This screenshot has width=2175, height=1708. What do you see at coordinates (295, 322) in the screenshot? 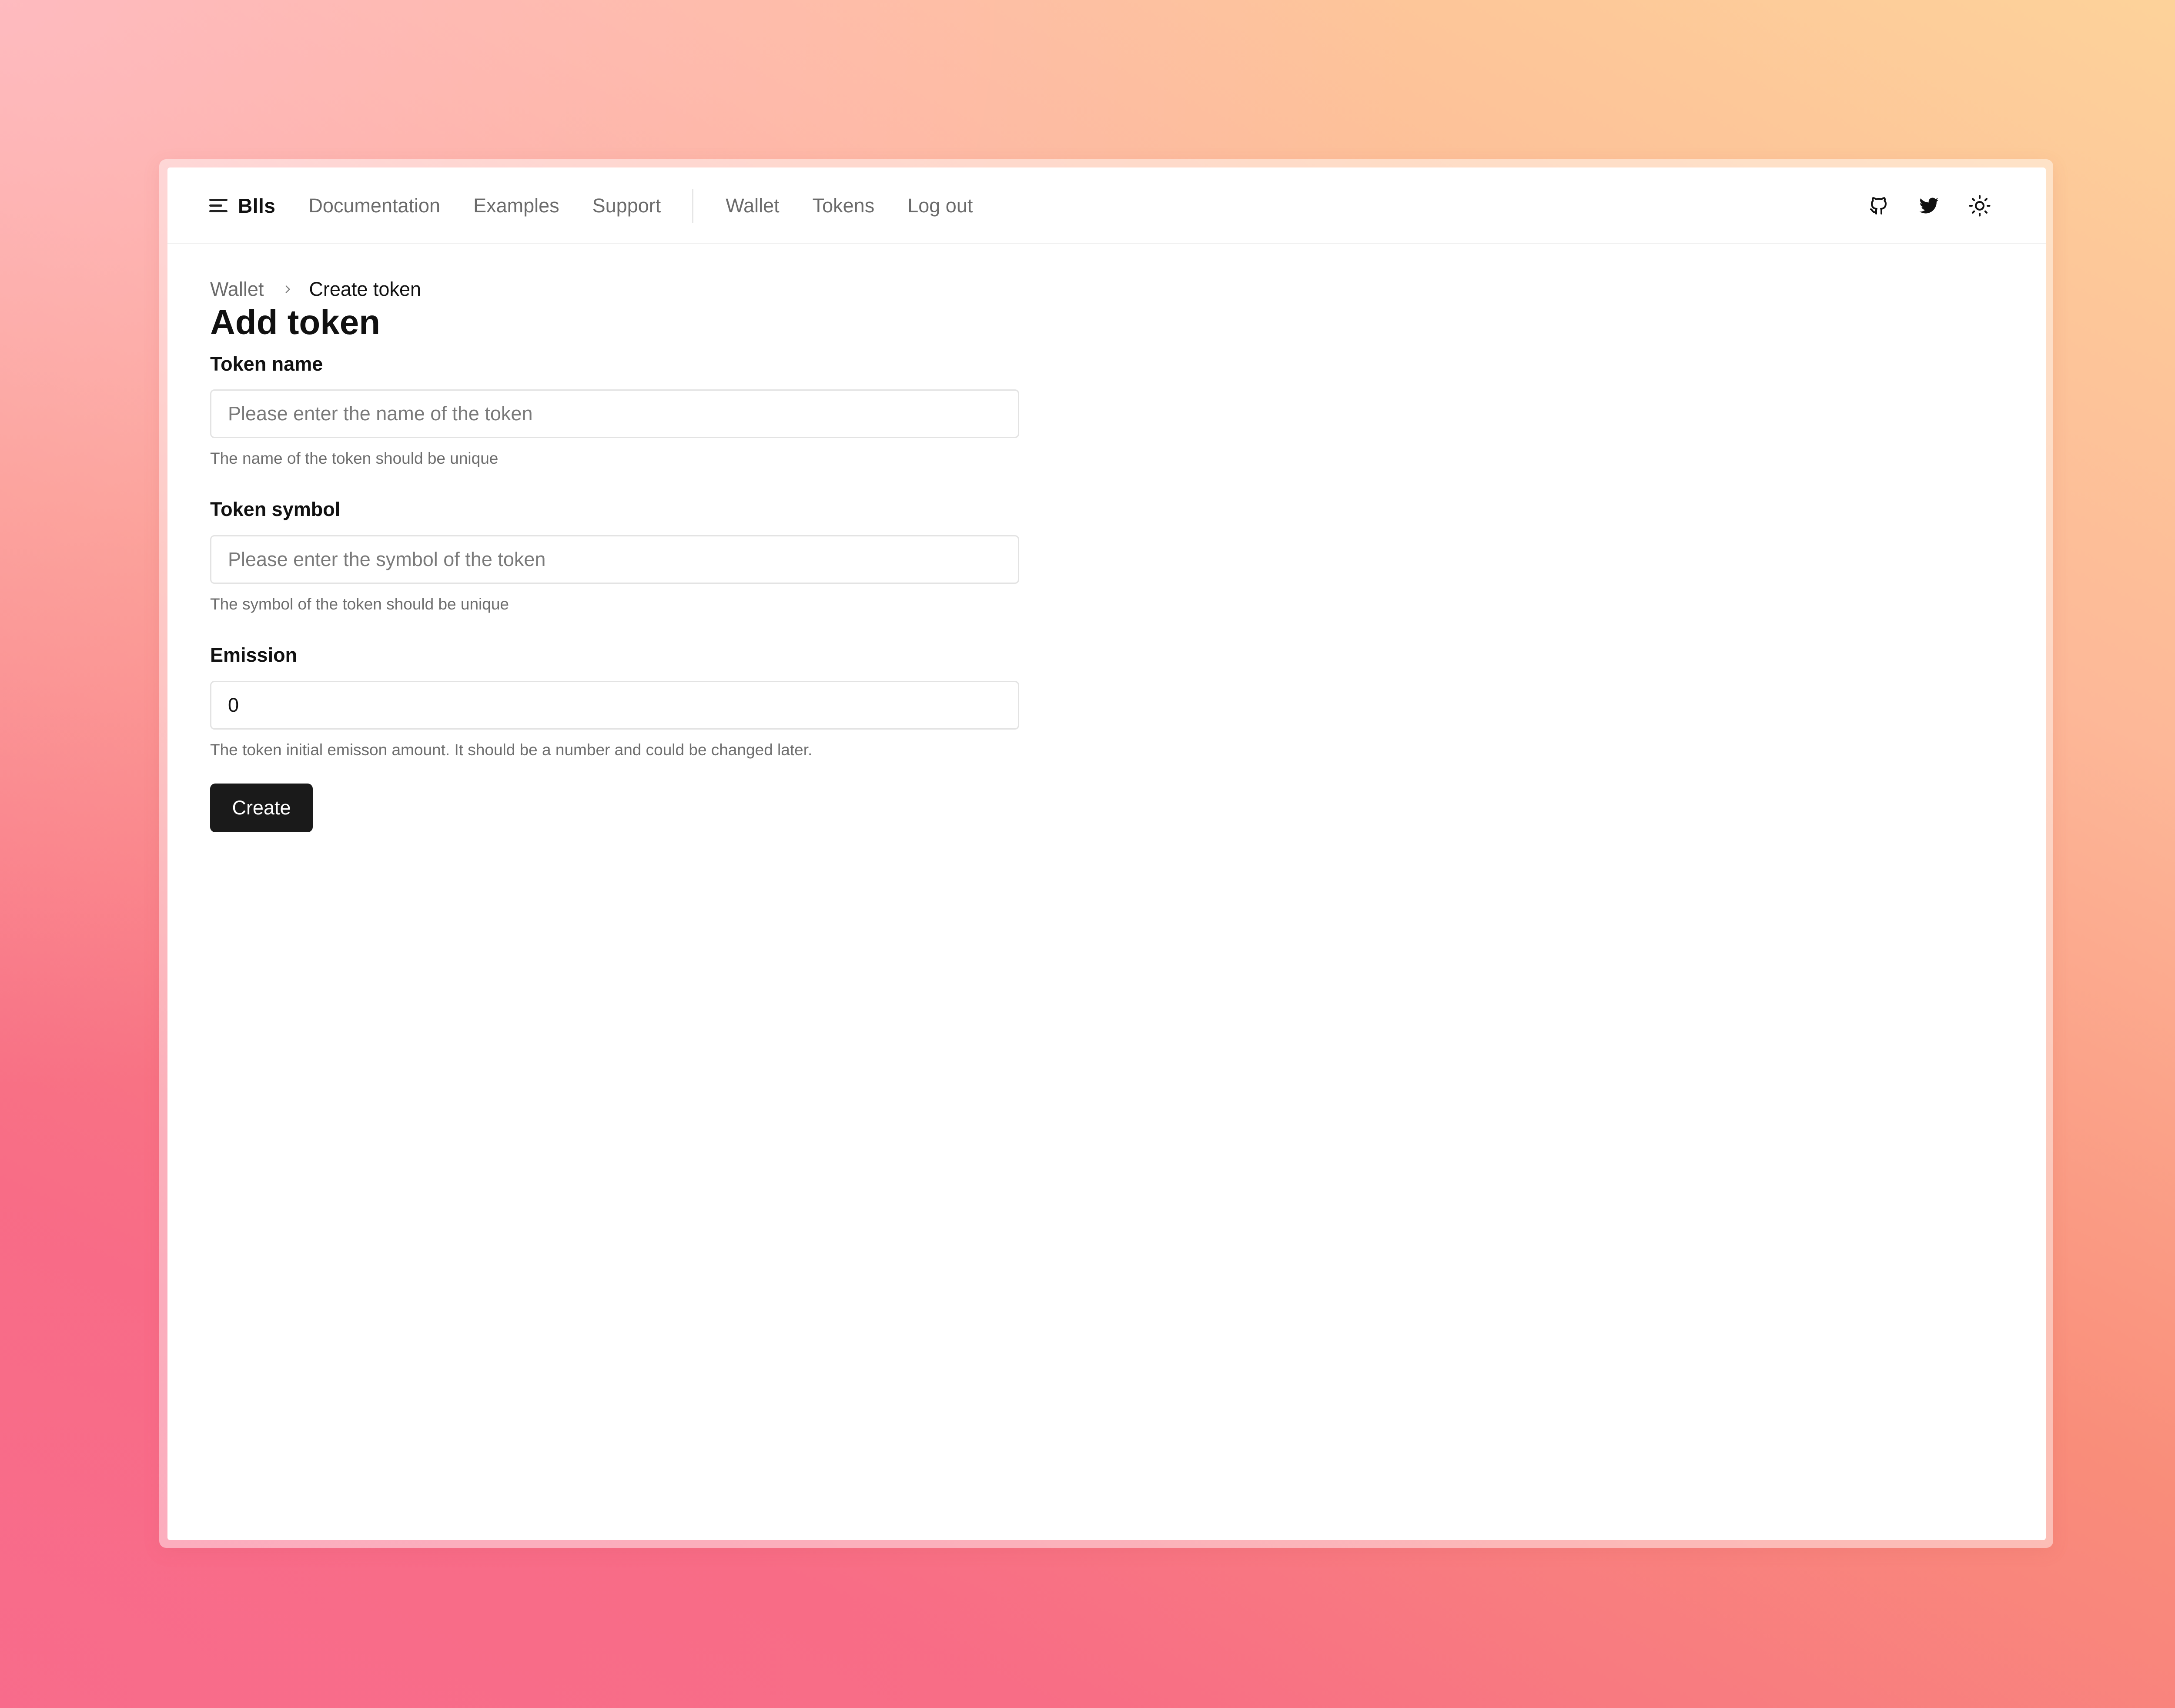
I see `page-title: Add token` at bounding box center [295, 322].